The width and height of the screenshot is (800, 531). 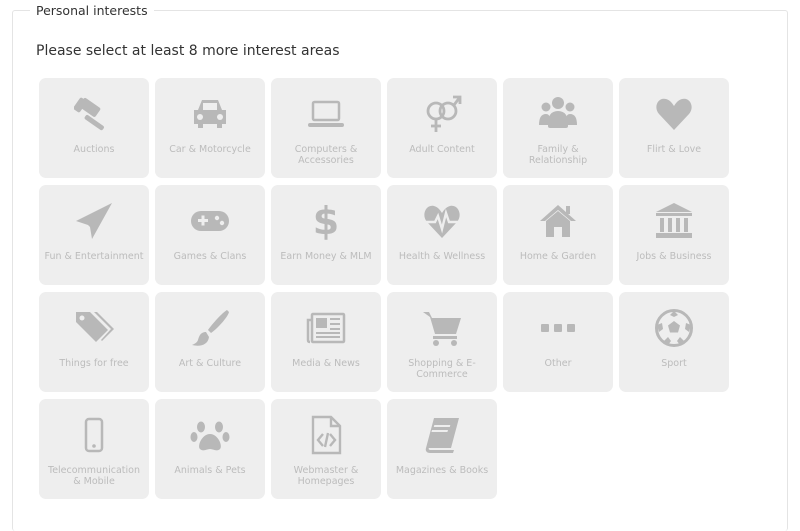 I want to click on interest-tile-animals: Animals & Pets, so click(x=210, y=449).